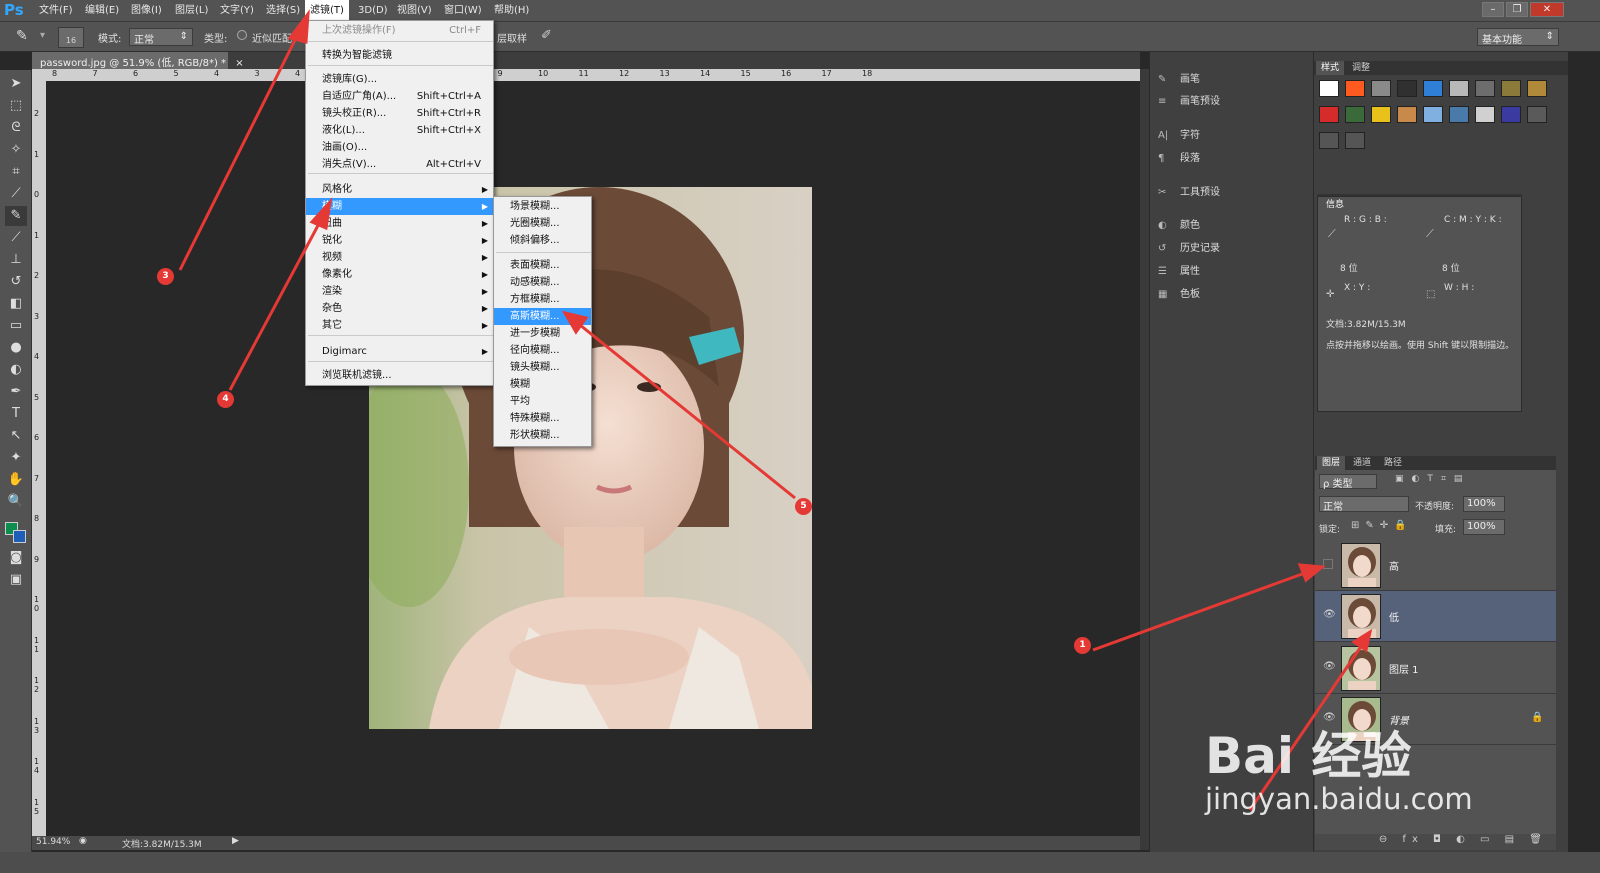 This screenshot has height=873, width=1600. Describe the element at coordinates (803, 506) in the screenshot. I see `annotation-badge-5: 5` at that location.